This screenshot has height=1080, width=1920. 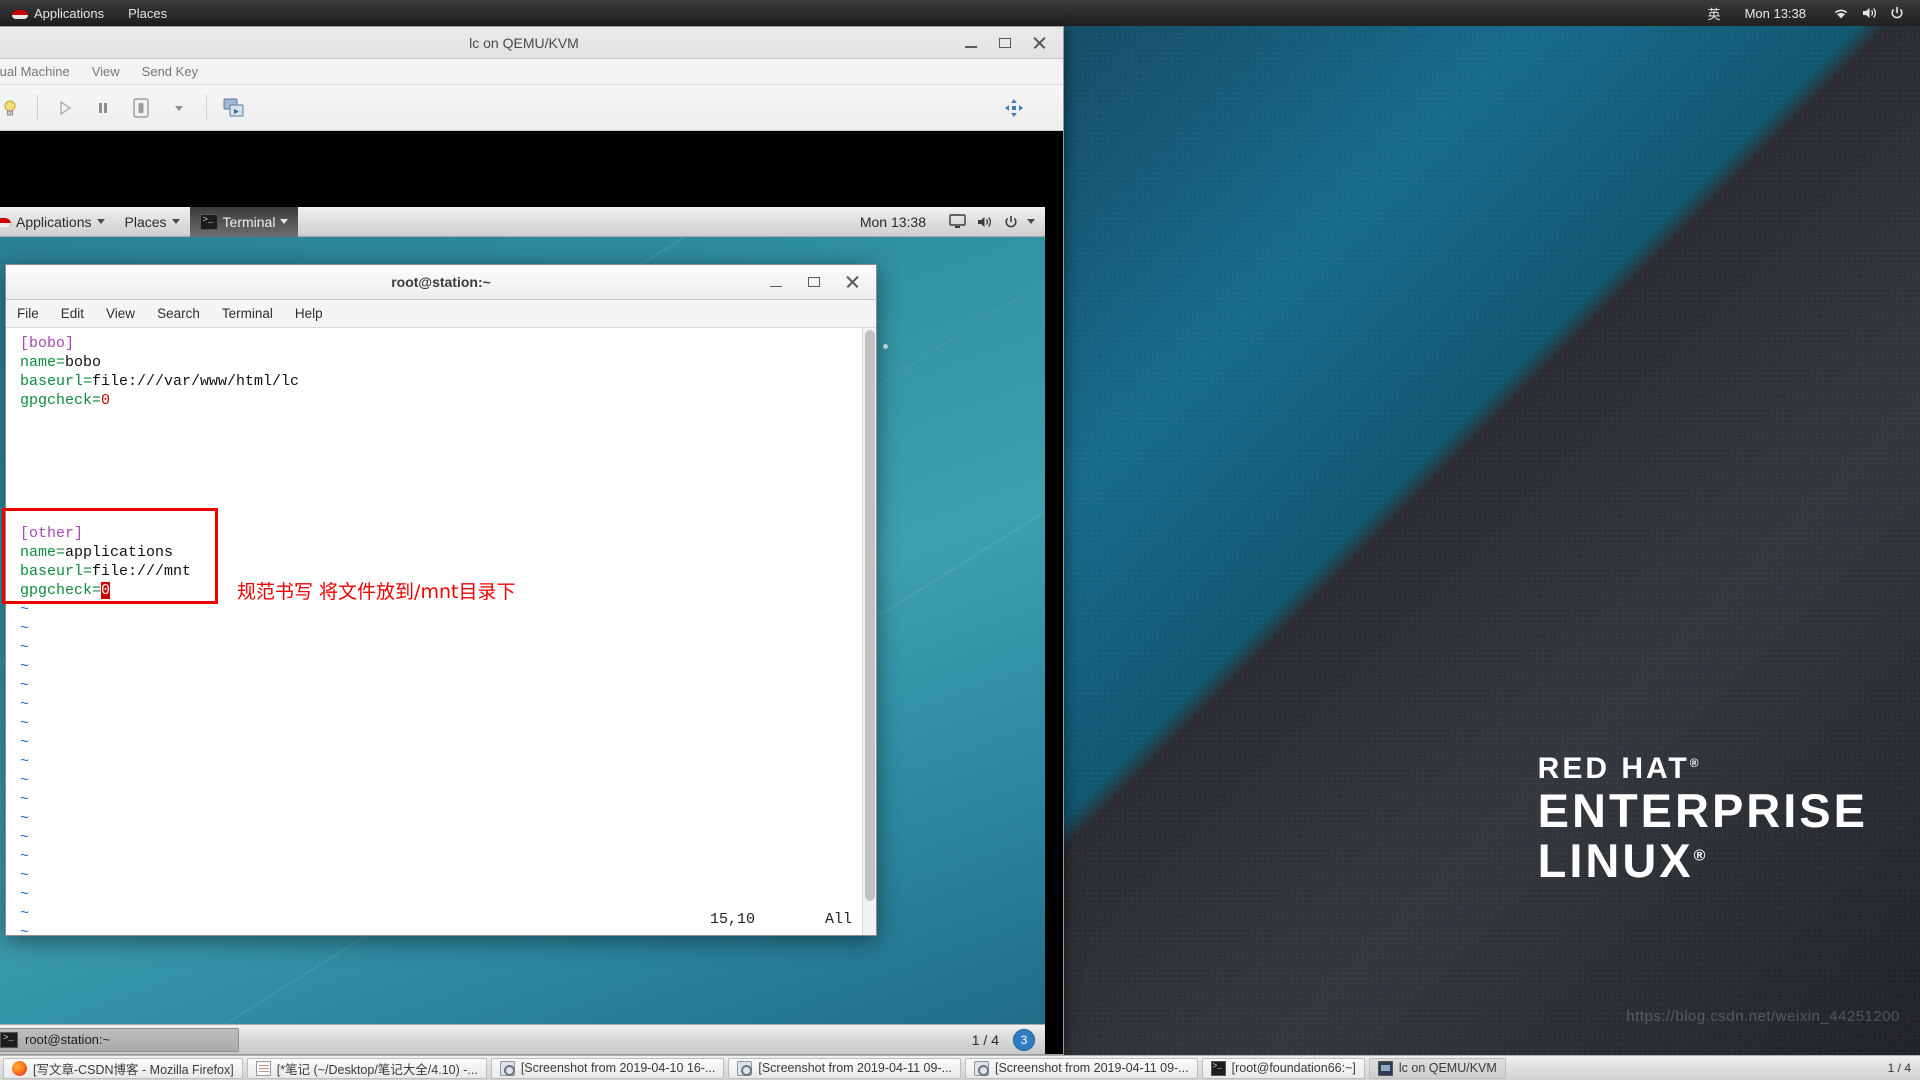 I want to click on terminal-span: name=, so click(x=43, y=362).